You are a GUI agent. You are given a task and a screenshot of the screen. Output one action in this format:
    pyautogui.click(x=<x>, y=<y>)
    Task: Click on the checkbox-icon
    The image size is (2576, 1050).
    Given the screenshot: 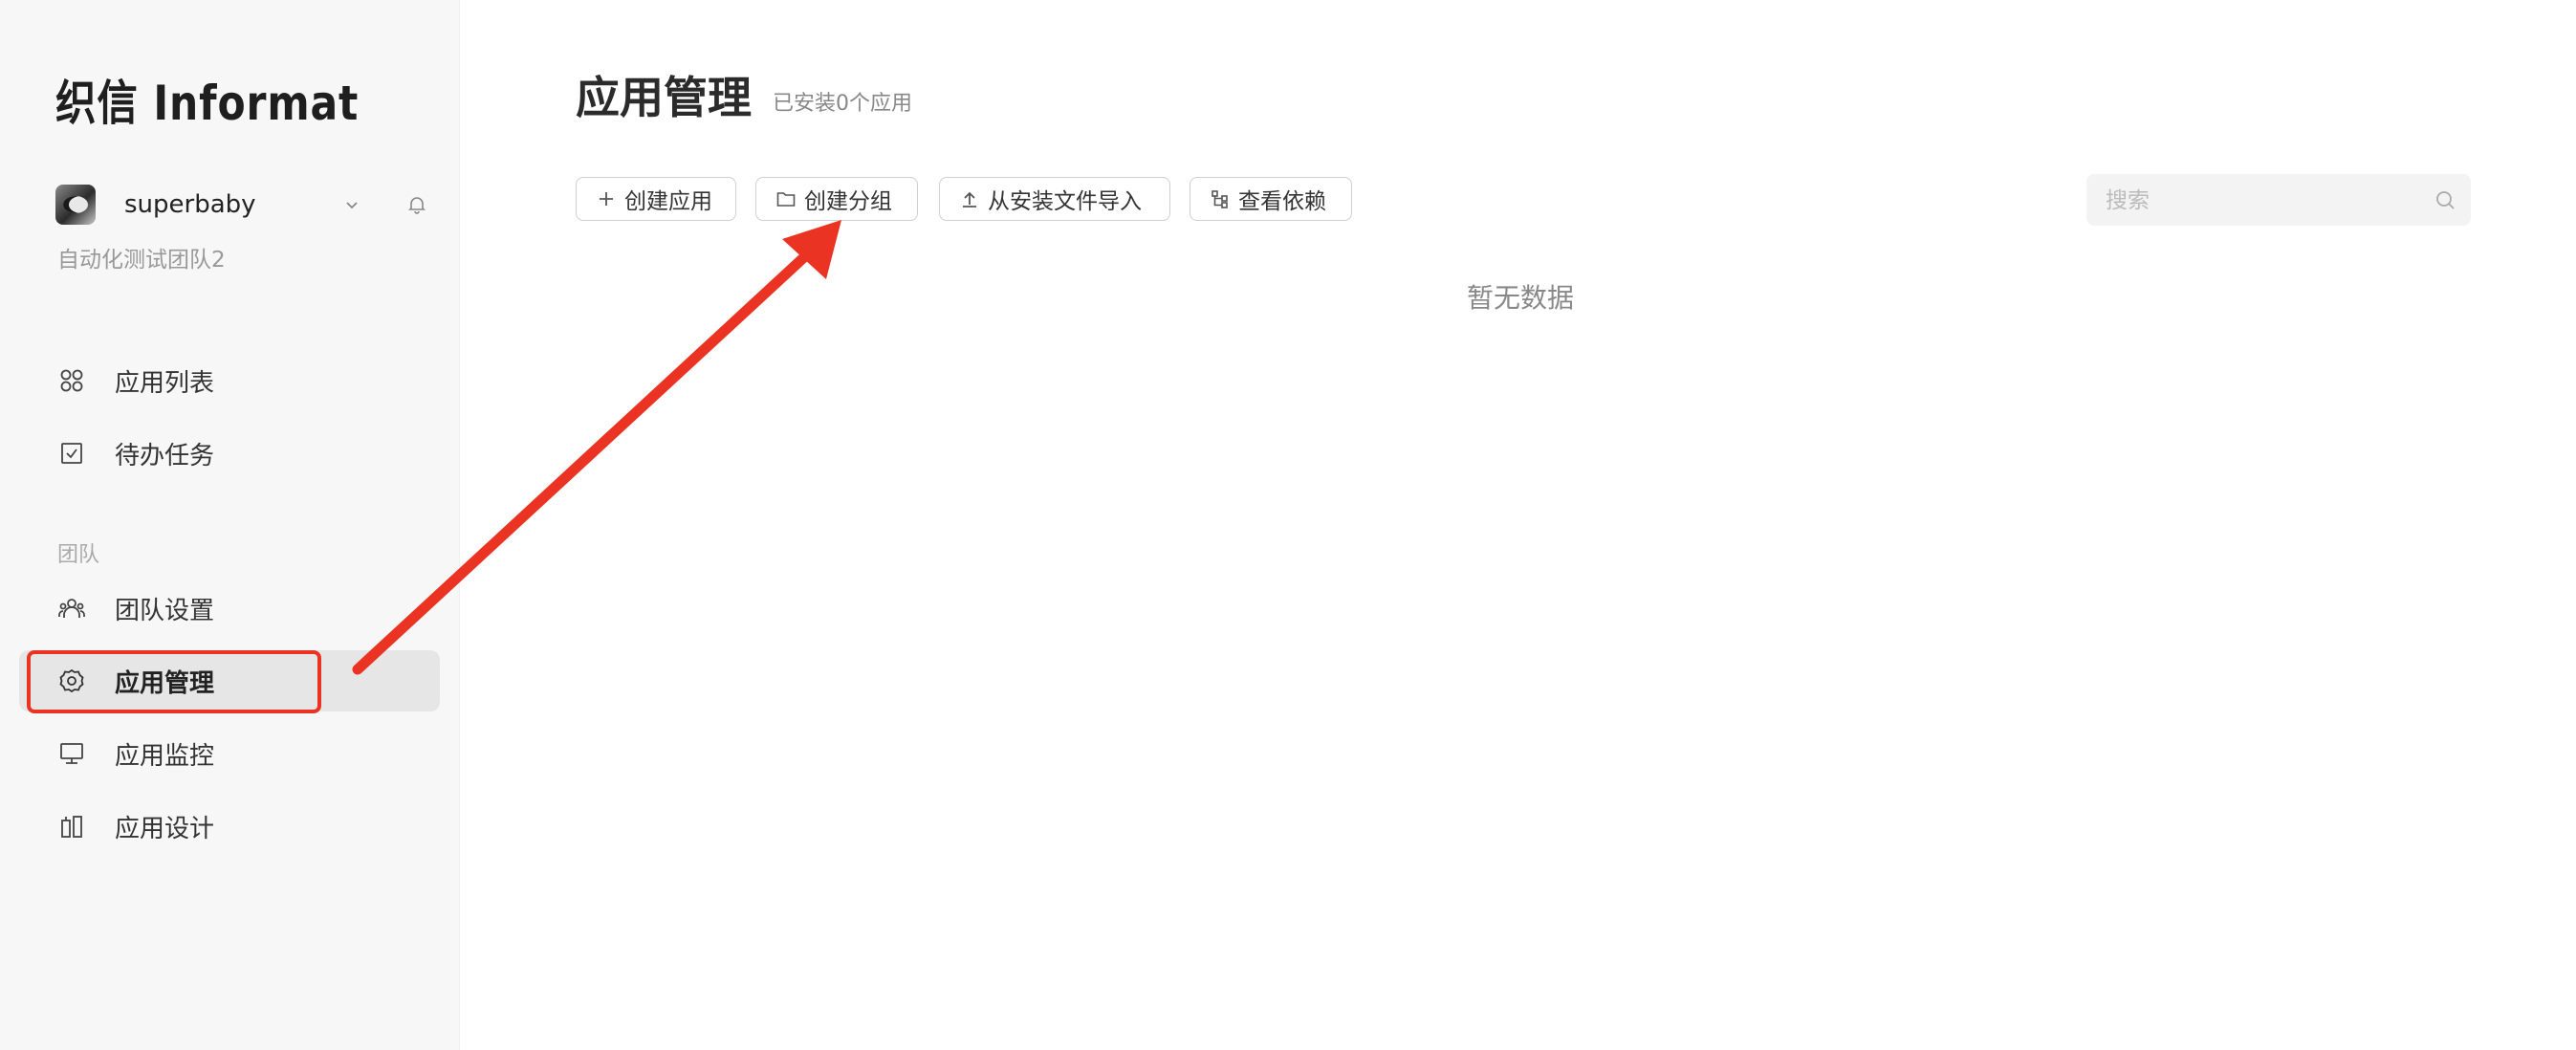 What is the action you would take?
    pyautogui.click(x=71, y=454)
    